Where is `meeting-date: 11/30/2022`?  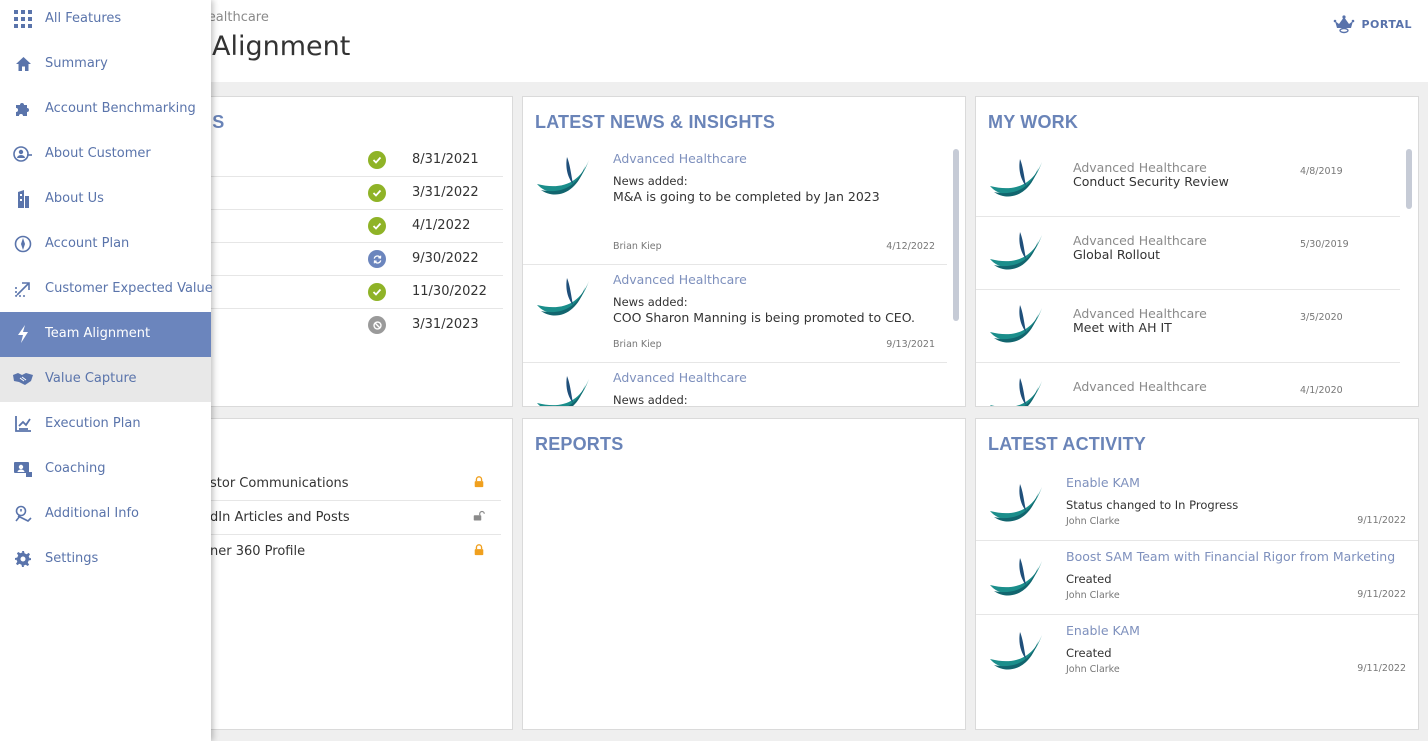
meeting-date: 11/30/2022 is located at coordinates (449, 291).